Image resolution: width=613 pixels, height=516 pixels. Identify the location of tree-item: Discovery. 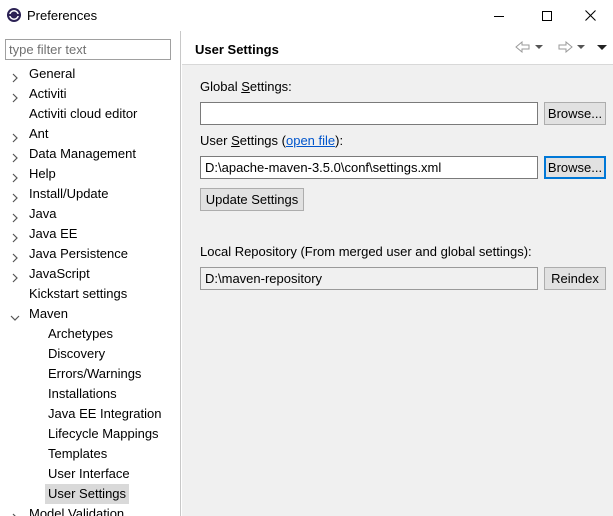
(90, 354).